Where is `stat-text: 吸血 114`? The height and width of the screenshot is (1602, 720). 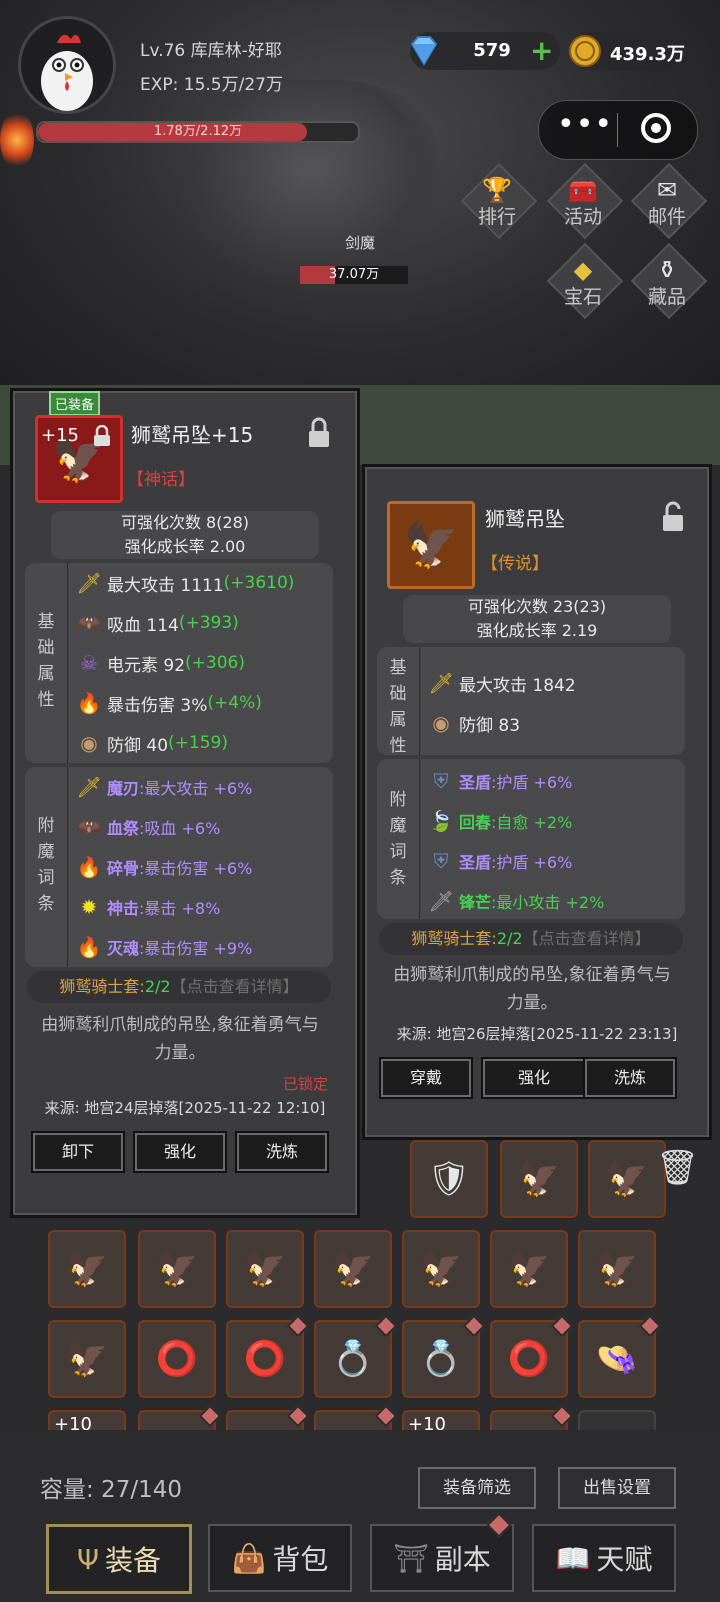 stat-text: 吸血 114 is located at coordinates (143, 625).